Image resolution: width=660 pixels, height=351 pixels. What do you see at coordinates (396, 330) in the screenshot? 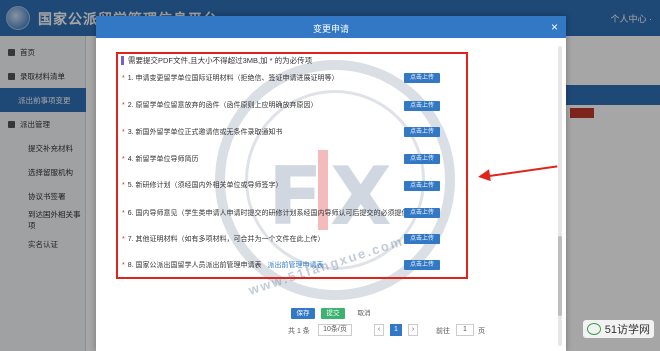
I see `pager-current-page: 1` at bounding box center [396, 330].